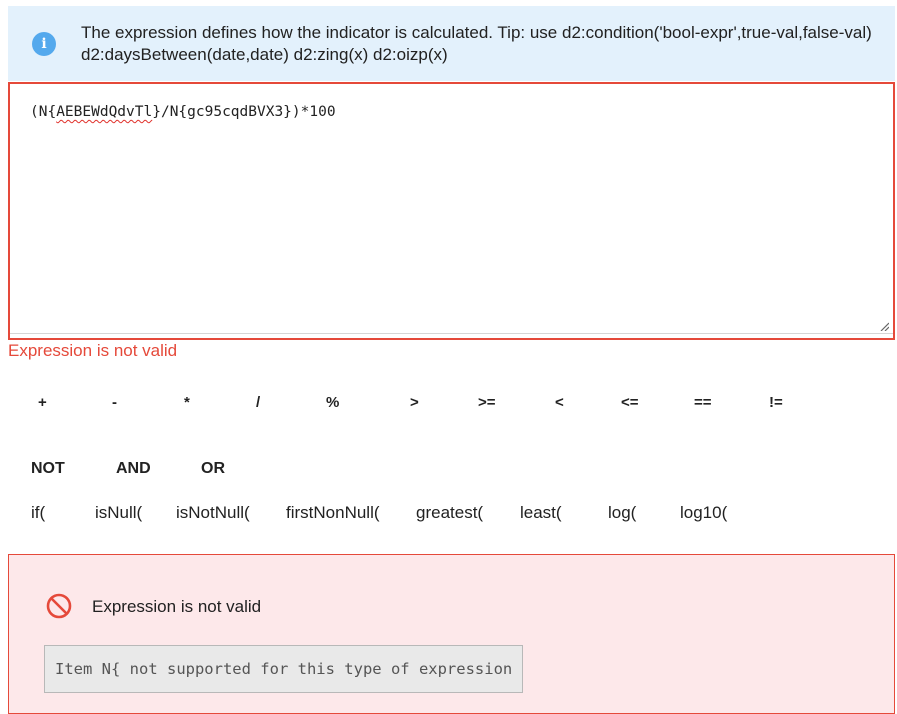  I want to click on operator-greater-button: >, so click(414, 402).